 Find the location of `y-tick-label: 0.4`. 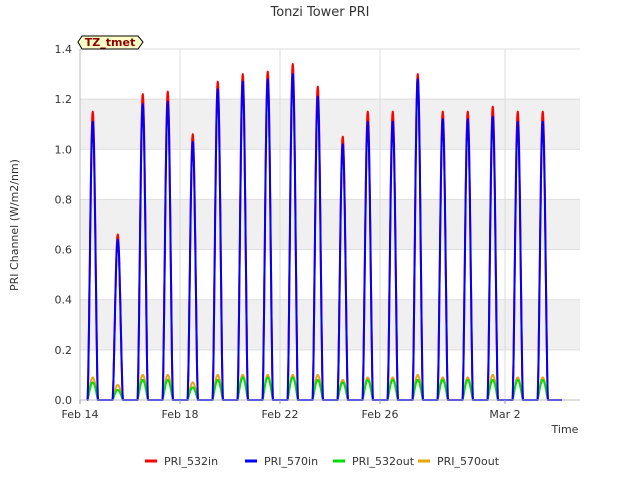

y-tick-label: 0.4 is located at coordinates (64, 300).